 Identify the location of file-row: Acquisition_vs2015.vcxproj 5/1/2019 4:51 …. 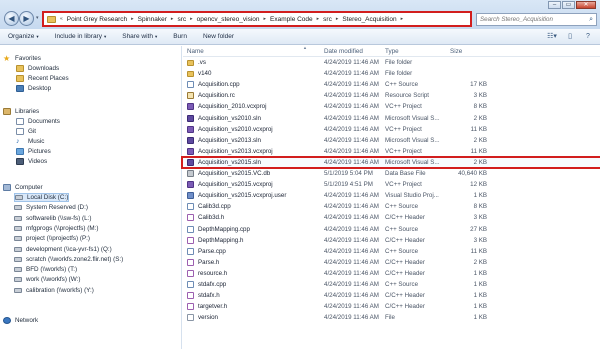
(391, 184).